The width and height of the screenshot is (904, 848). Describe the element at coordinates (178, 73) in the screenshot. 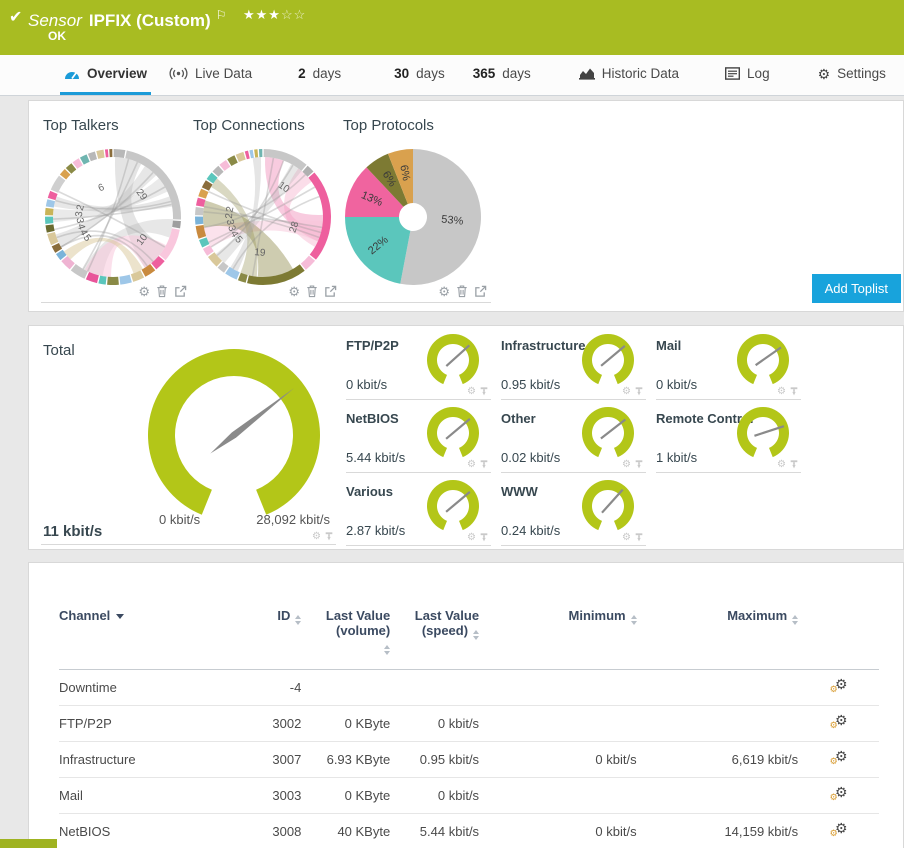

I see `live-icon` at that location.